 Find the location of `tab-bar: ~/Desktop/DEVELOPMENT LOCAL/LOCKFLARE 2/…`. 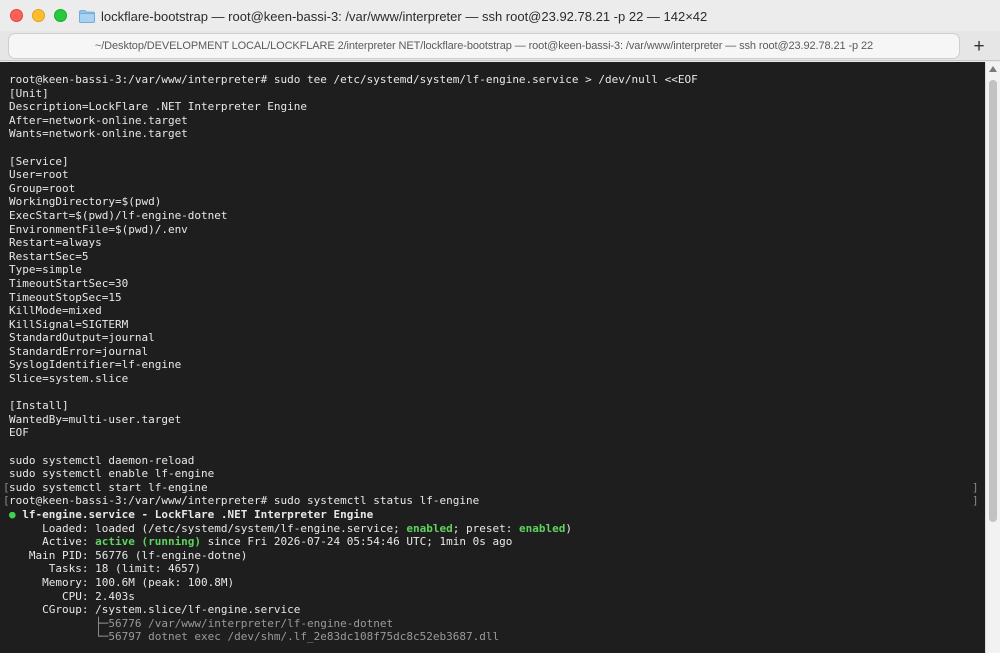

tab-bar: ~/Desktop/DEVELOPMENT LOCAL/LOCKFLARE 2/… is located at coordinates (500, 46).